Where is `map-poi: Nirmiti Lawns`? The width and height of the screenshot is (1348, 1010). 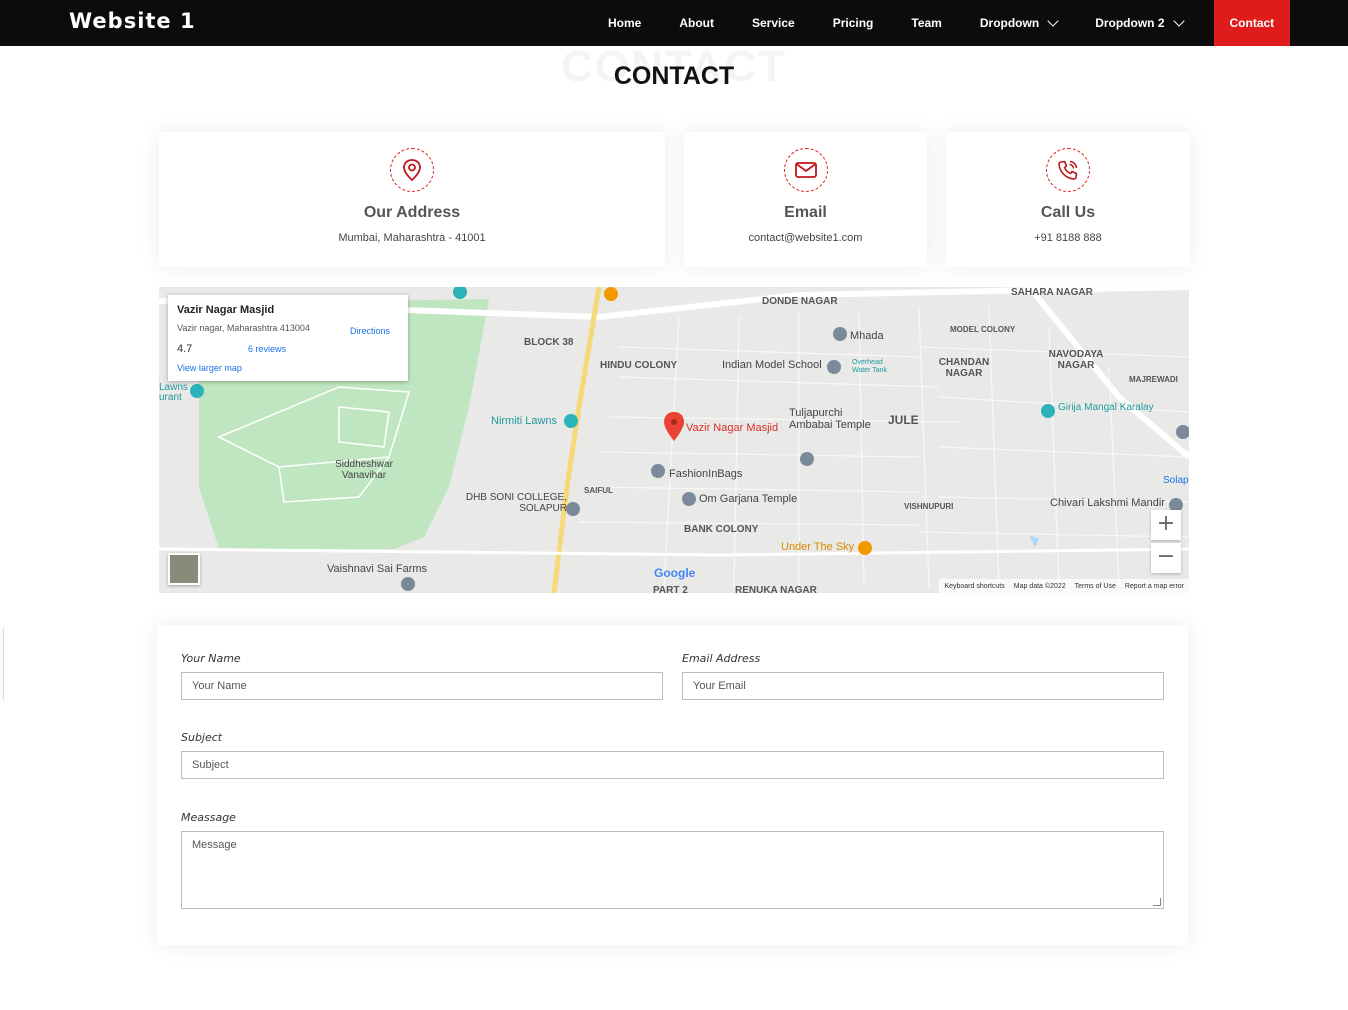
map-poi: Nirmiti Lawns is located at coordinates (524, 421).